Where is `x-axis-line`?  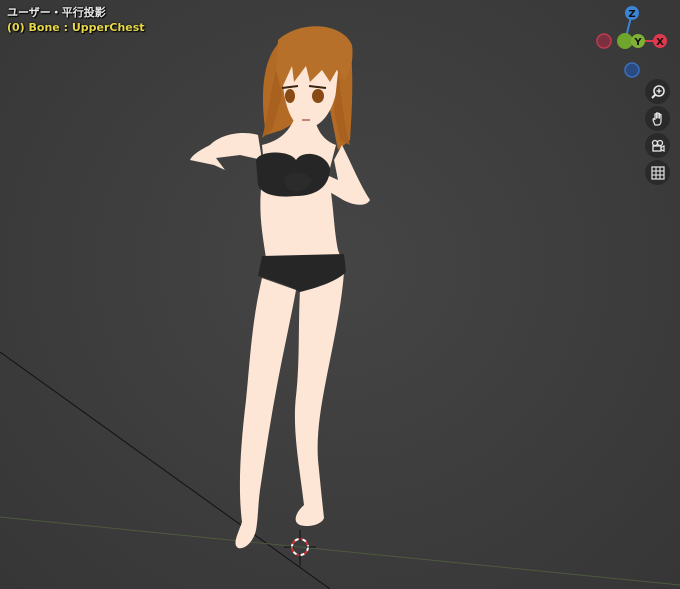 x-axis-line is located at coordinates (340, 551).